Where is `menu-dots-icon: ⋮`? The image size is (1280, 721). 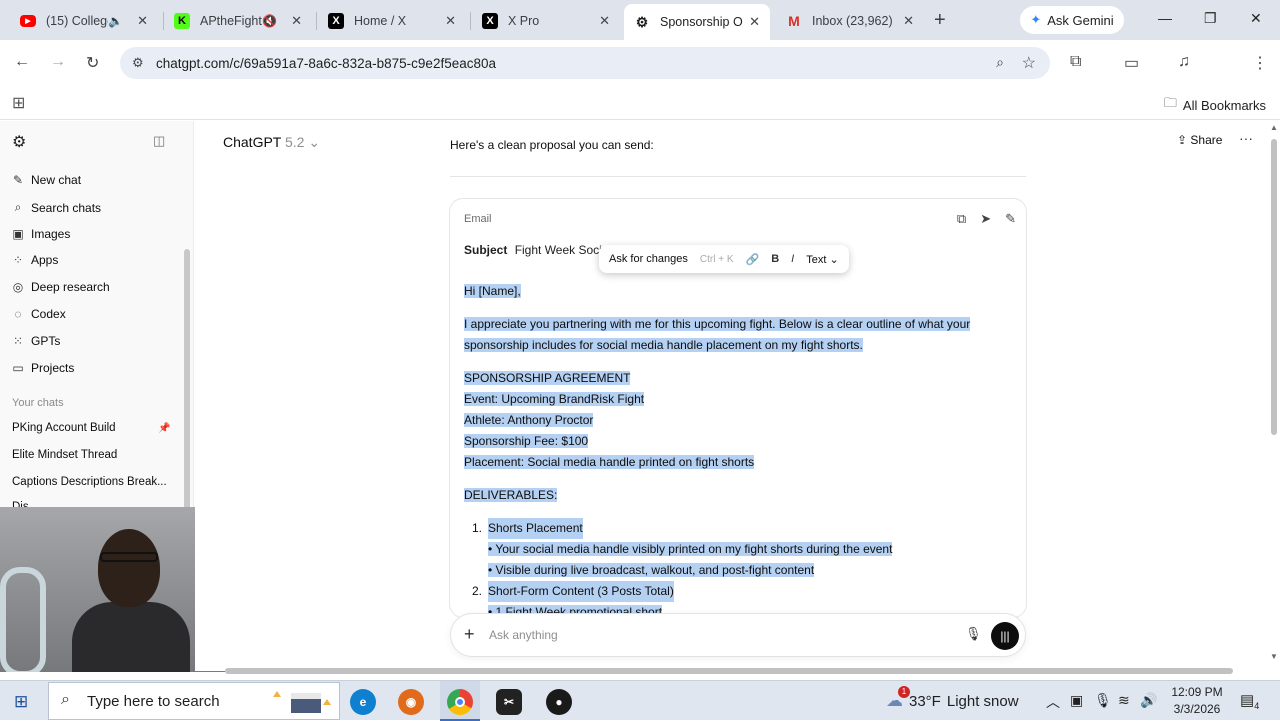 menu-dots-icon: ⋮ is located at coordinates (1260, 63).